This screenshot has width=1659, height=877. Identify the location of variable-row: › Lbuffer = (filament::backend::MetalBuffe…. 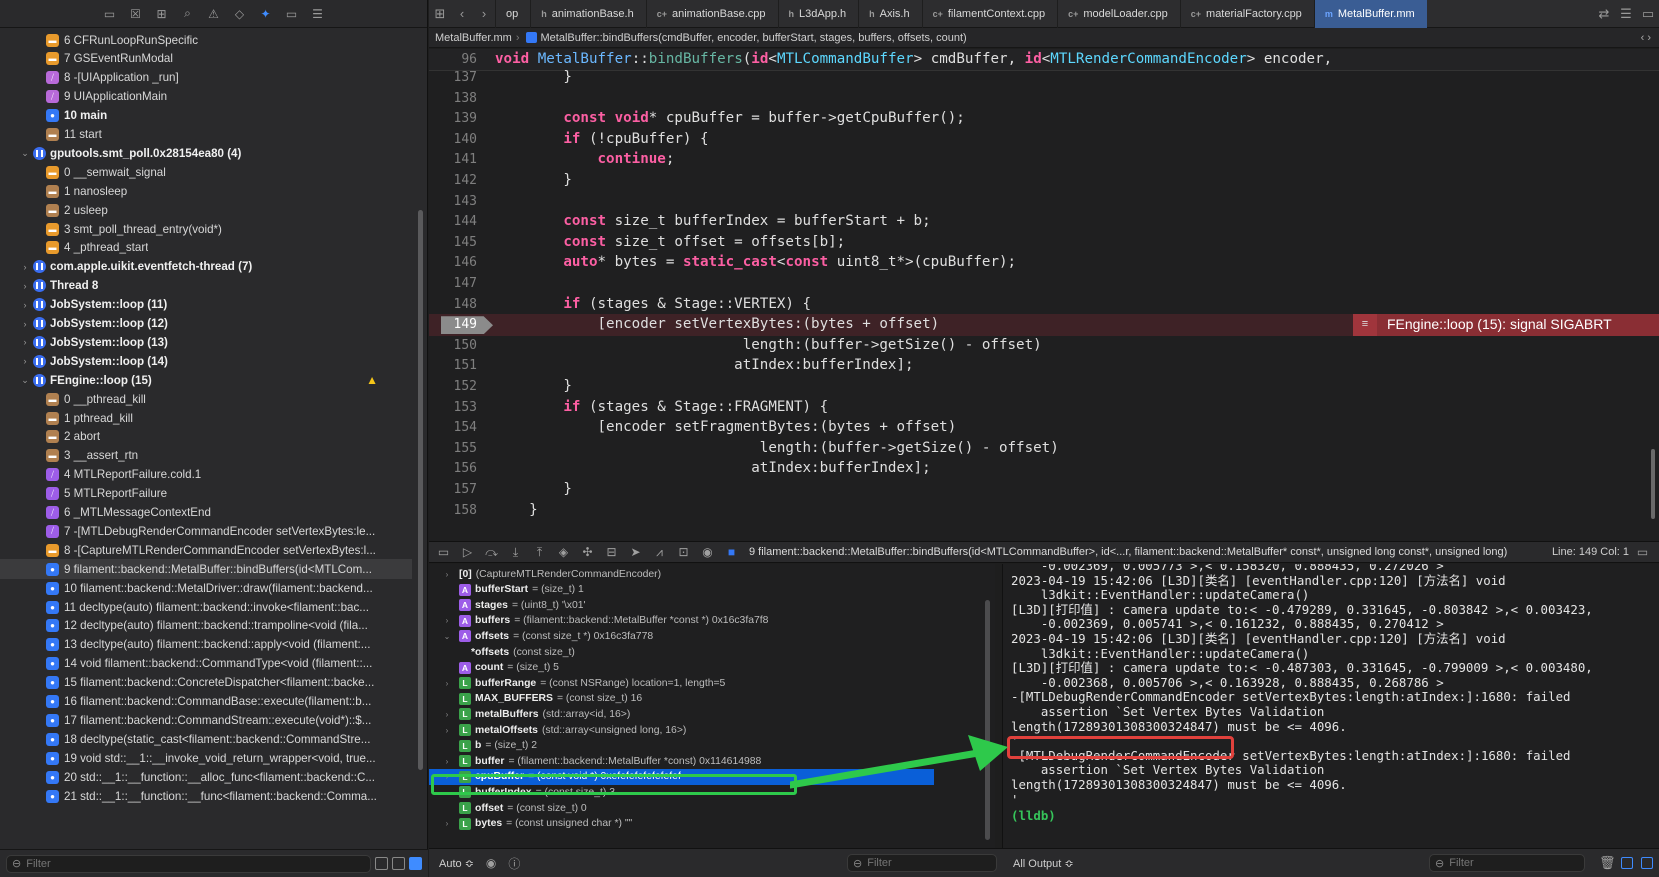
(712, 761).